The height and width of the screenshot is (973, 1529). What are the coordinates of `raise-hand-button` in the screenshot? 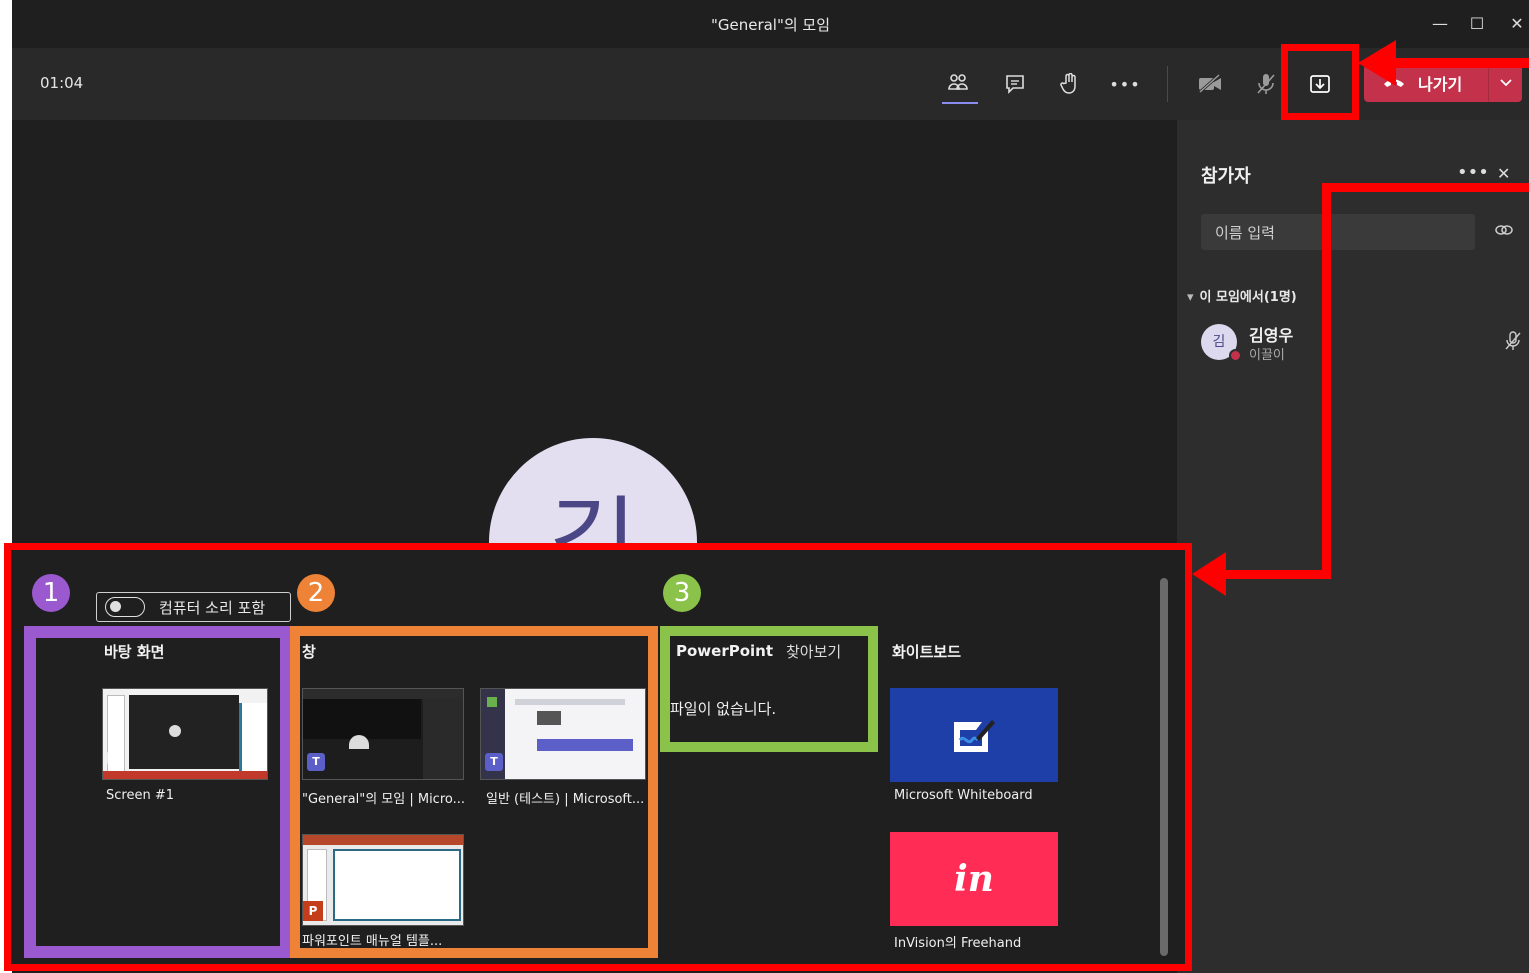 It's located at (1070, 84).